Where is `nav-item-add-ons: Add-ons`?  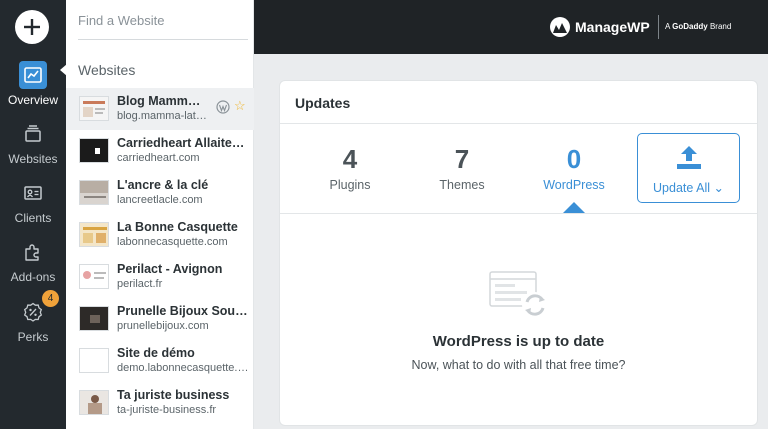
nav-item-add-ons: Add-ons is located at coordinates (33, 264).